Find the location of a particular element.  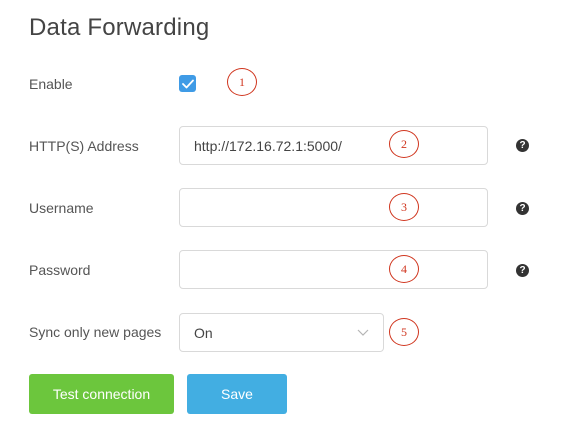

address-value: http://172.16.72.1:5000/ is located at coordinates (268, 145).